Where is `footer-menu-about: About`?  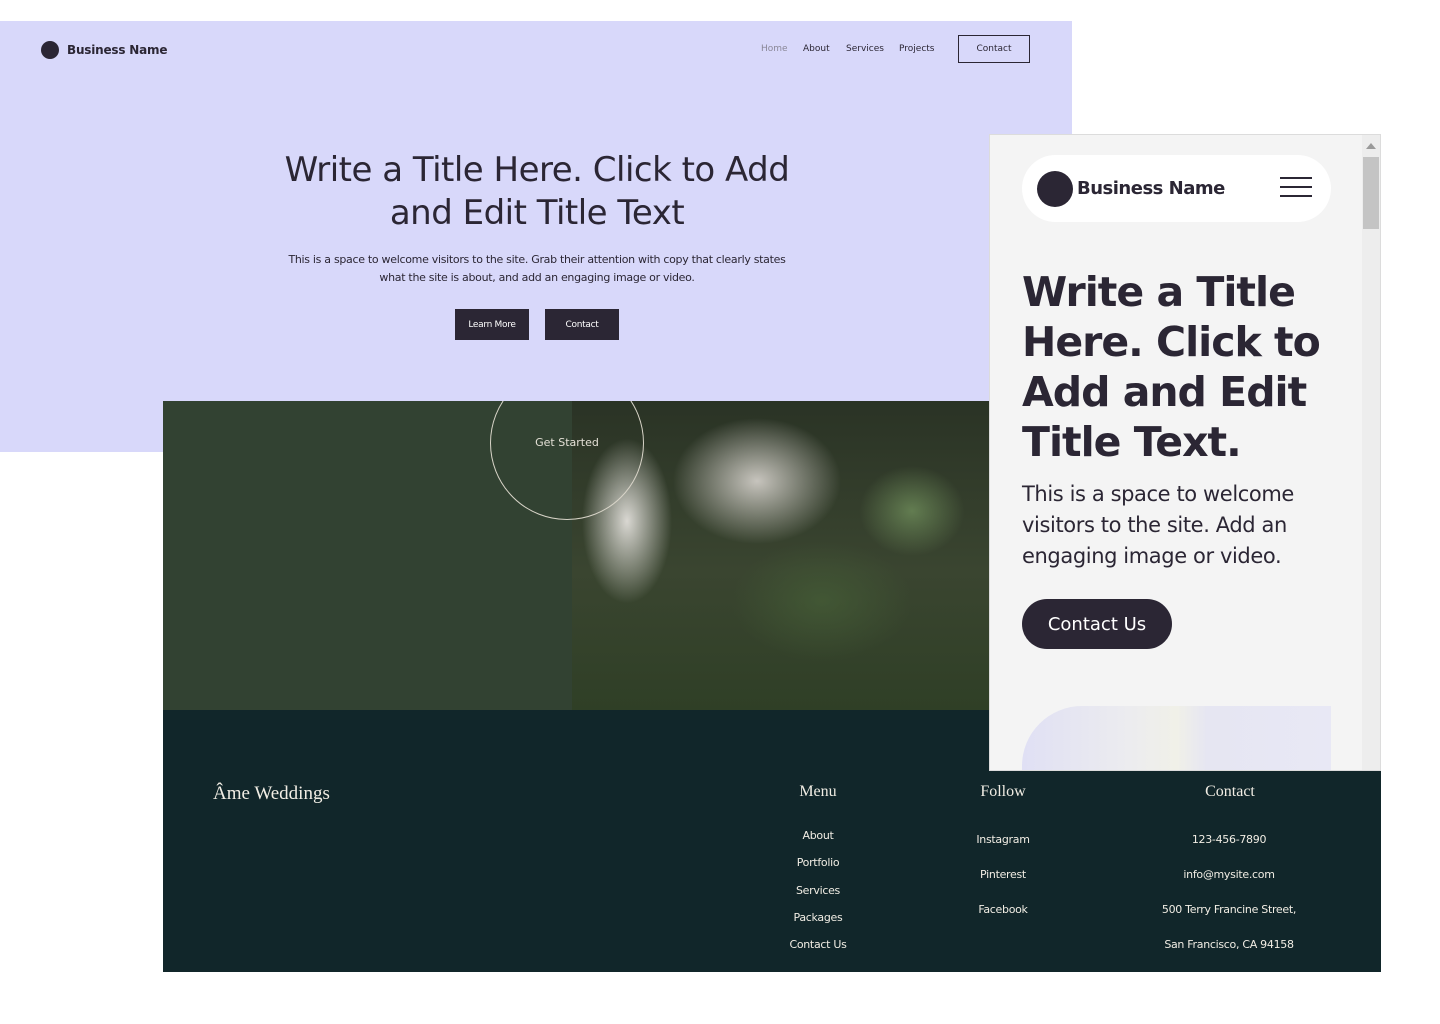
footer-menu-about: About is located at coordinates (818, 835).